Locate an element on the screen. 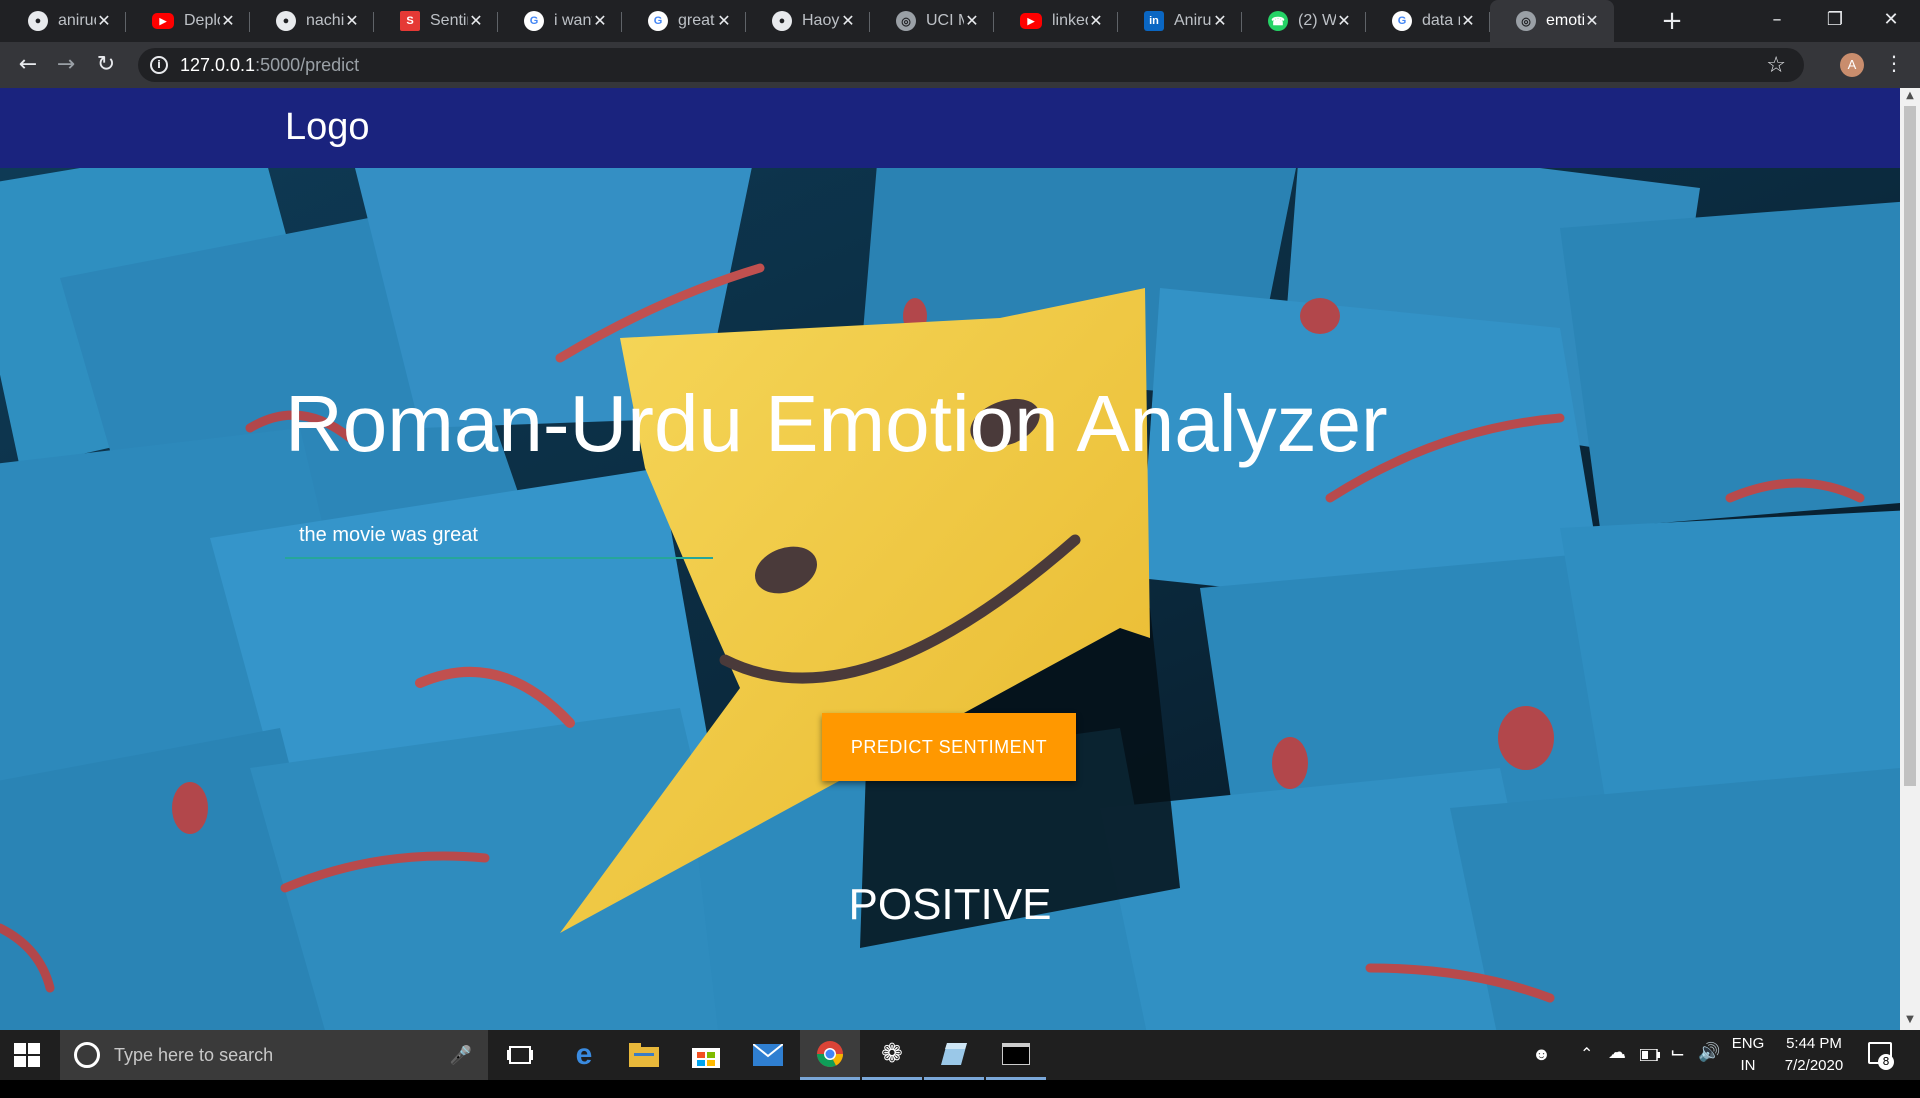  sentiment-result: POSITIVE is located at coordinates (950, 904).